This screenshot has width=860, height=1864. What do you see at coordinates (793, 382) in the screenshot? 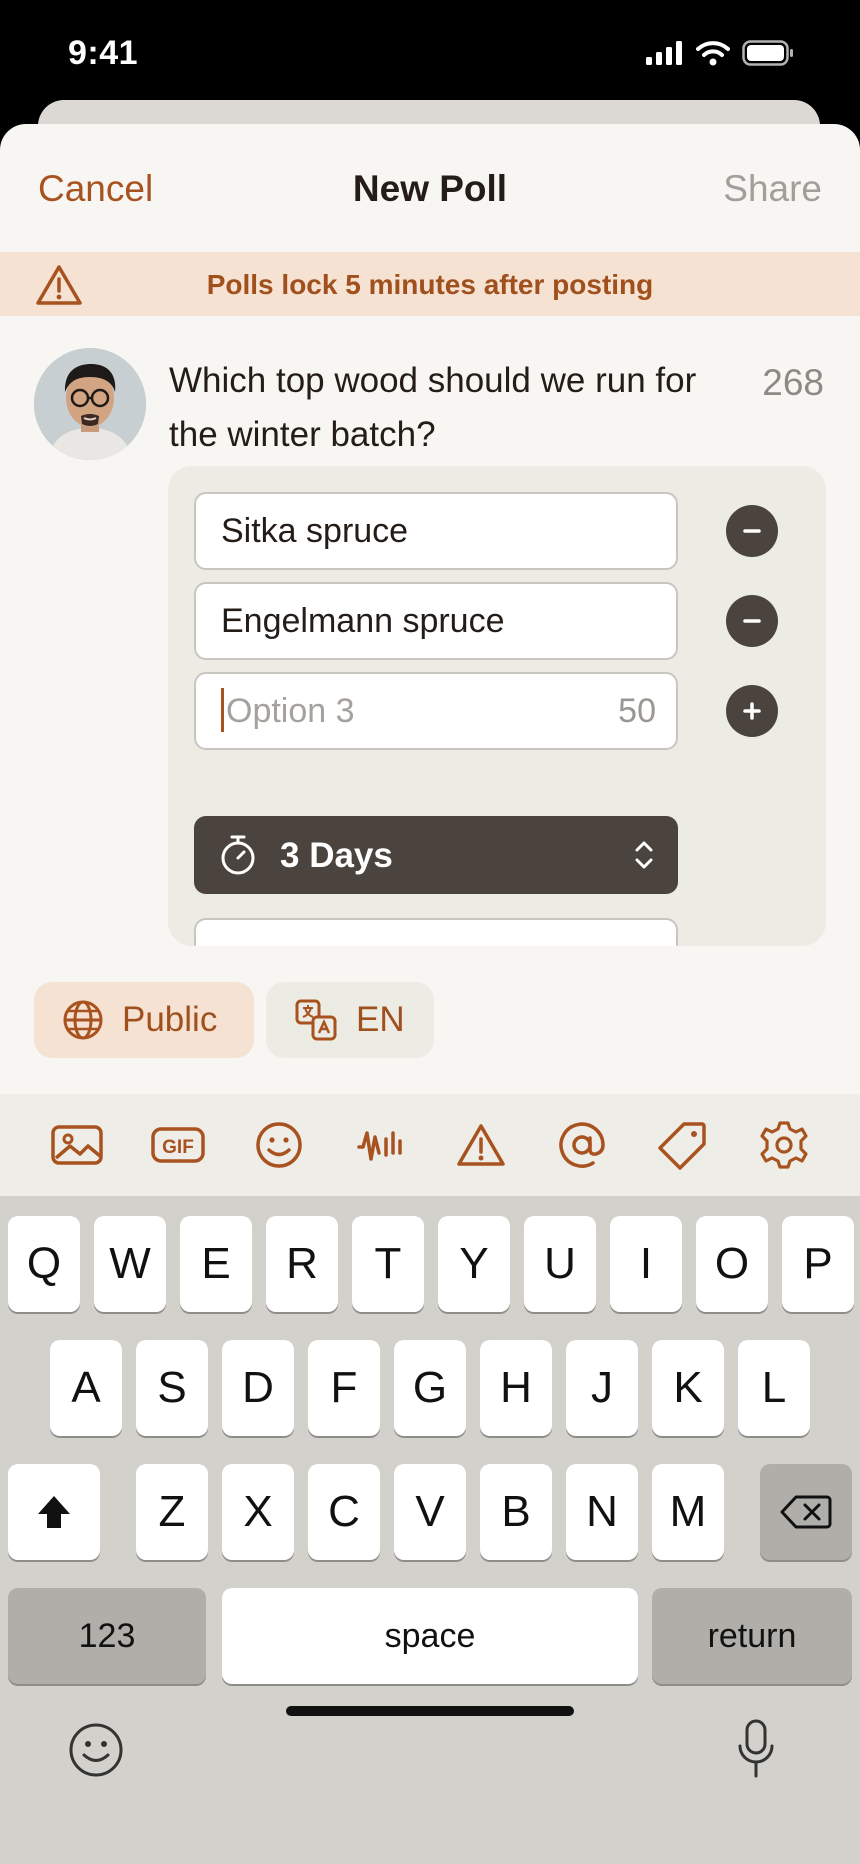
I see `question-char-counter: 268` at bounding box center [793, 382].